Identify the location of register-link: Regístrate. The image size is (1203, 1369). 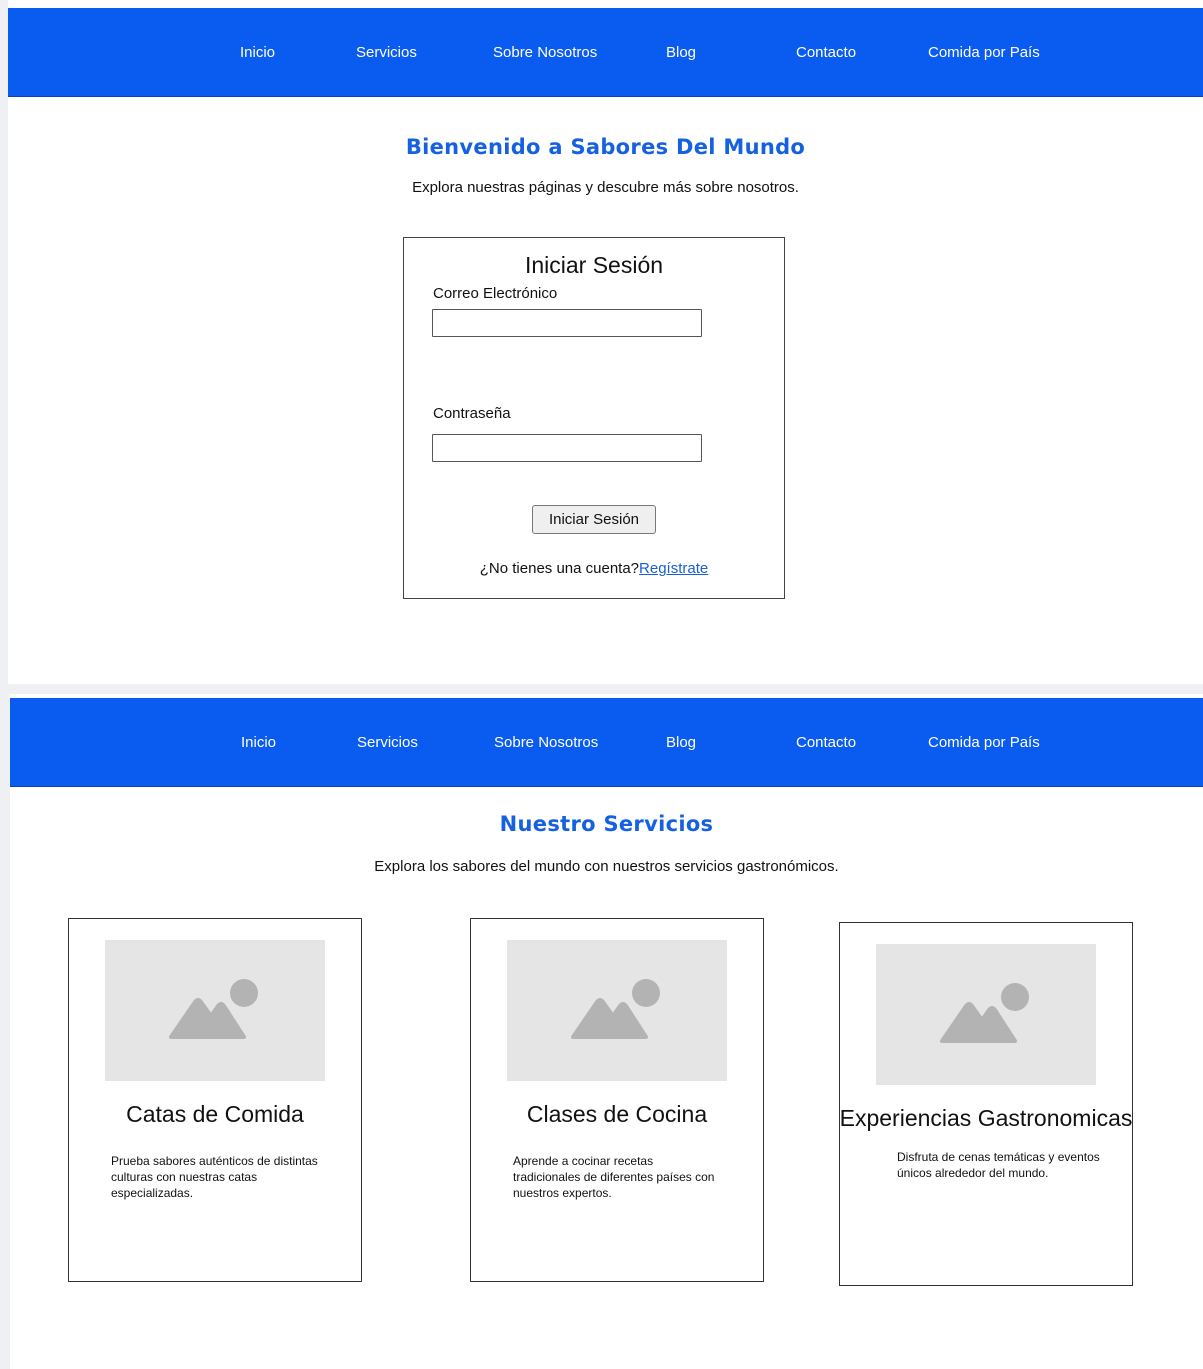
(673, 568).